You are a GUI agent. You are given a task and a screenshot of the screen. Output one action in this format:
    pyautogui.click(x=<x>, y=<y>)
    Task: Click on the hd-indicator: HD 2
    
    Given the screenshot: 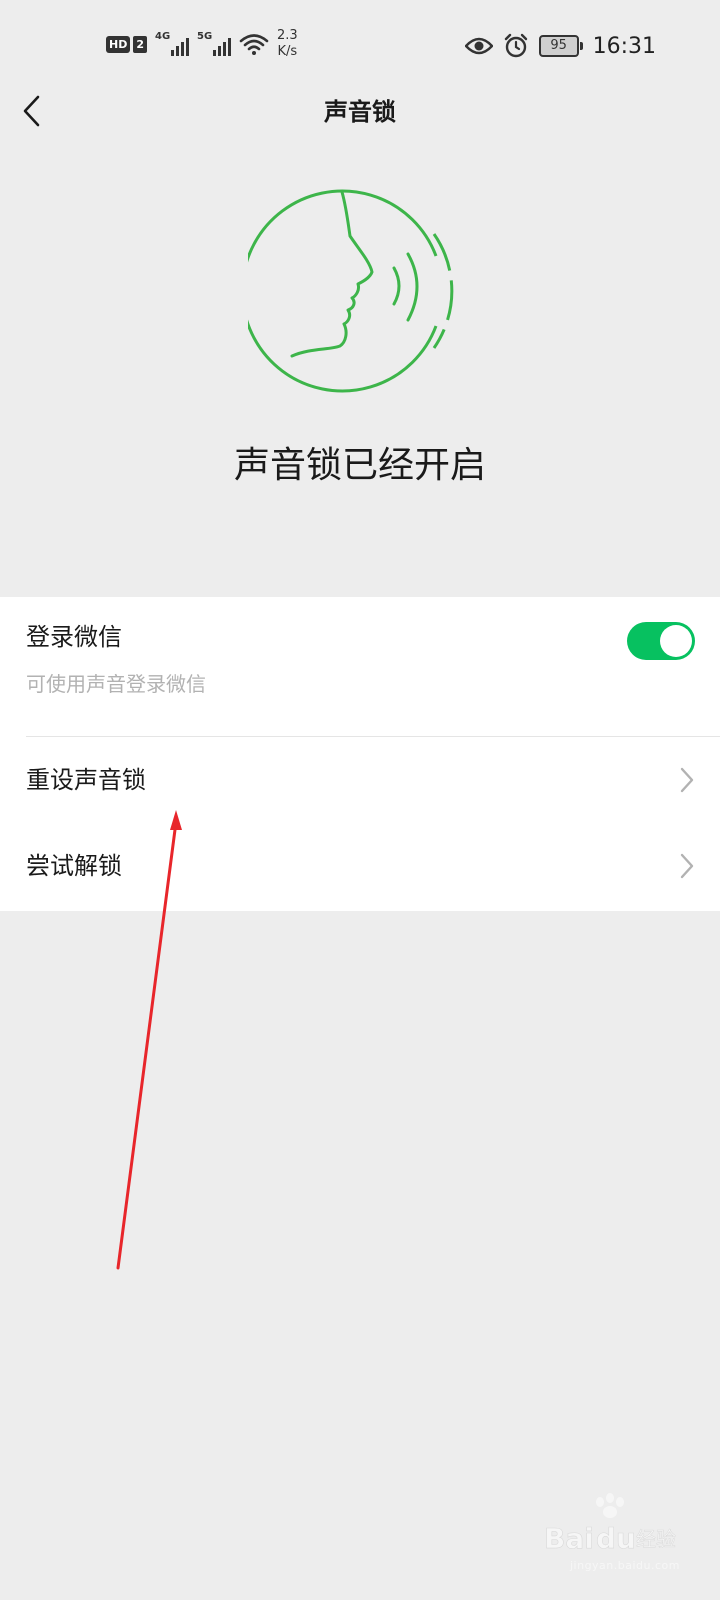 What is the action you would take?
    pyautogui.click(x=126, y=44)
    